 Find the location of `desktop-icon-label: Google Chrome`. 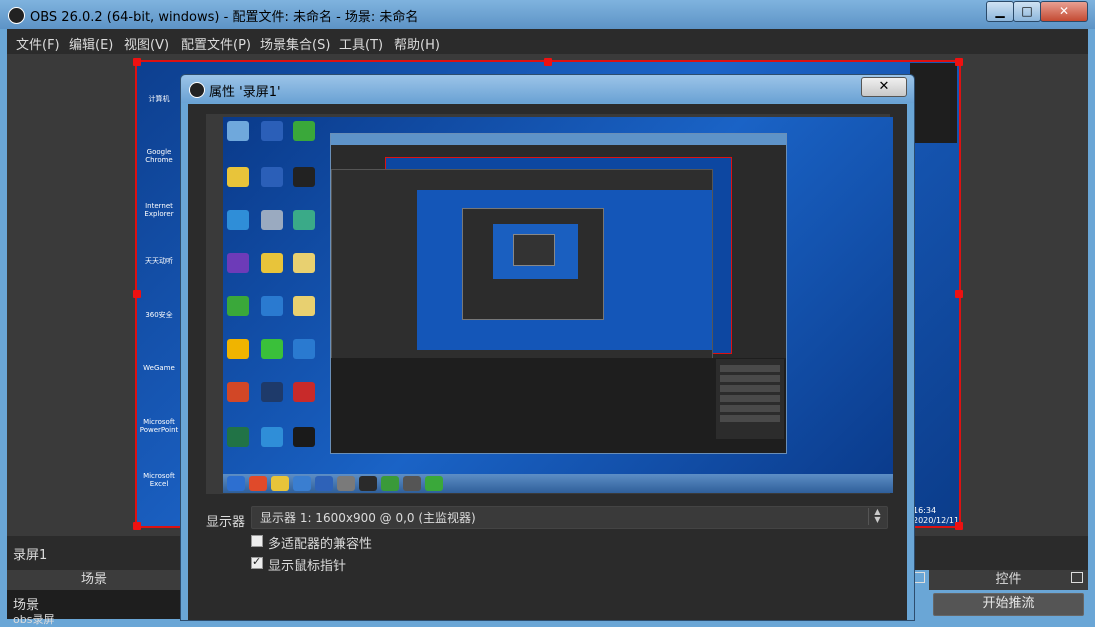

desktop-icon-label: Google Chrome is located at coordinates (159, 156).